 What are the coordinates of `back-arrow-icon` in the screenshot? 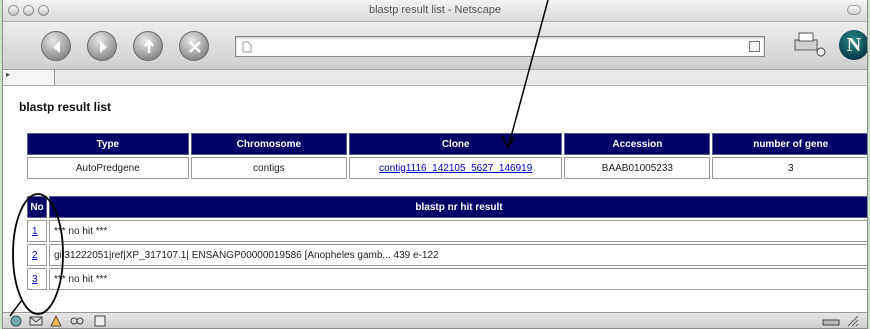 It's located at (56, 47).